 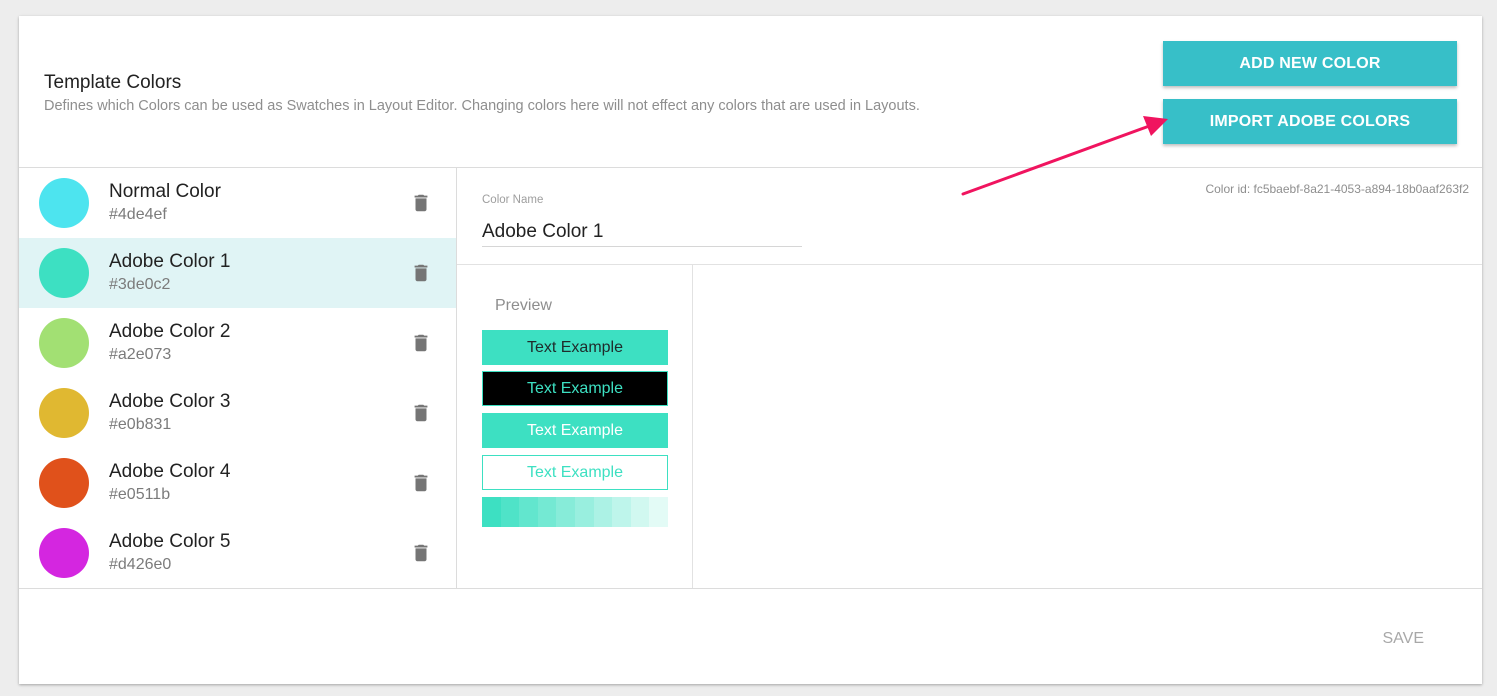 I want to click on preview-outlined: Text Example, so click(x=575, y=472).